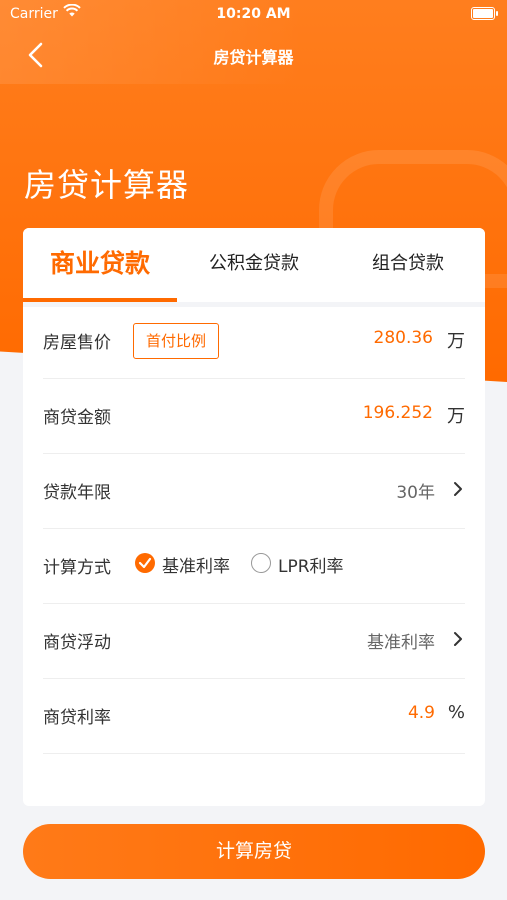 The width and height of the screenshot is (507, 900). Describe the element at coordinates (77, 418) in the screenshot. I see `loan-amount-label: 商贷金额` at that location.